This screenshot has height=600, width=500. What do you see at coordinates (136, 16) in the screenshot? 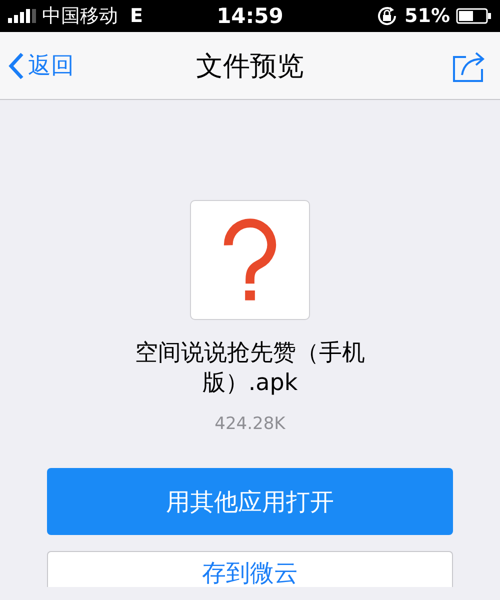
I see `network-type: E` at bounding box center [136, 16].